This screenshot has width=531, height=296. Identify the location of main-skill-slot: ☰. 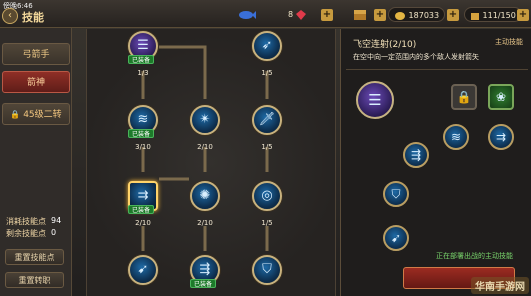
(375, 100).